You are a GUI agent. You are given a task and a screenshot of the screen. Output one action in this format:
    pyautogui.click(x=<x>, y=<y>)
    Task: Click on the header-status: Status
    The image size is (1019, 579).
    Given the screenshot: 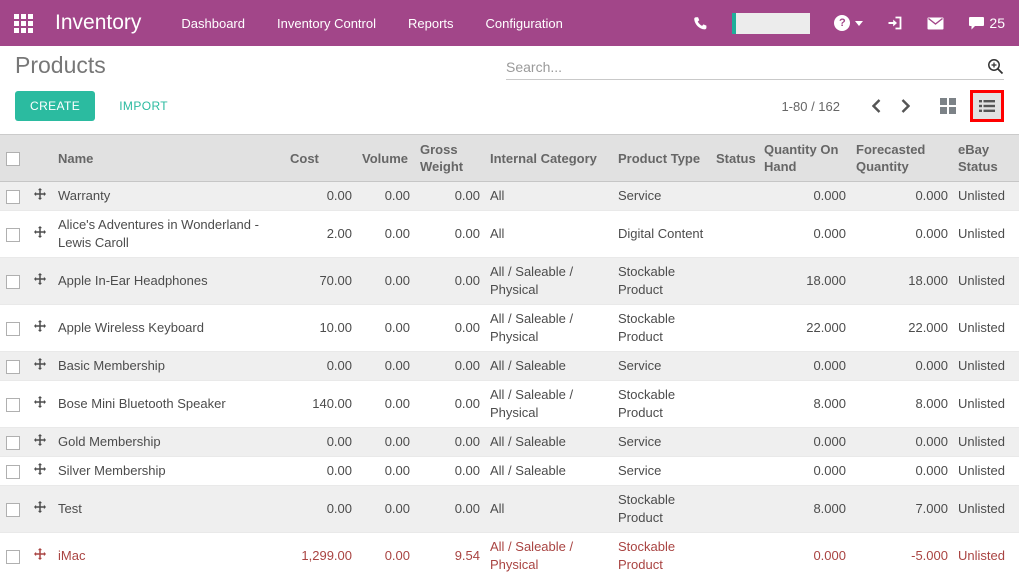 What is the action you would take?
    pyautogui.click(x=736, y=158)
    